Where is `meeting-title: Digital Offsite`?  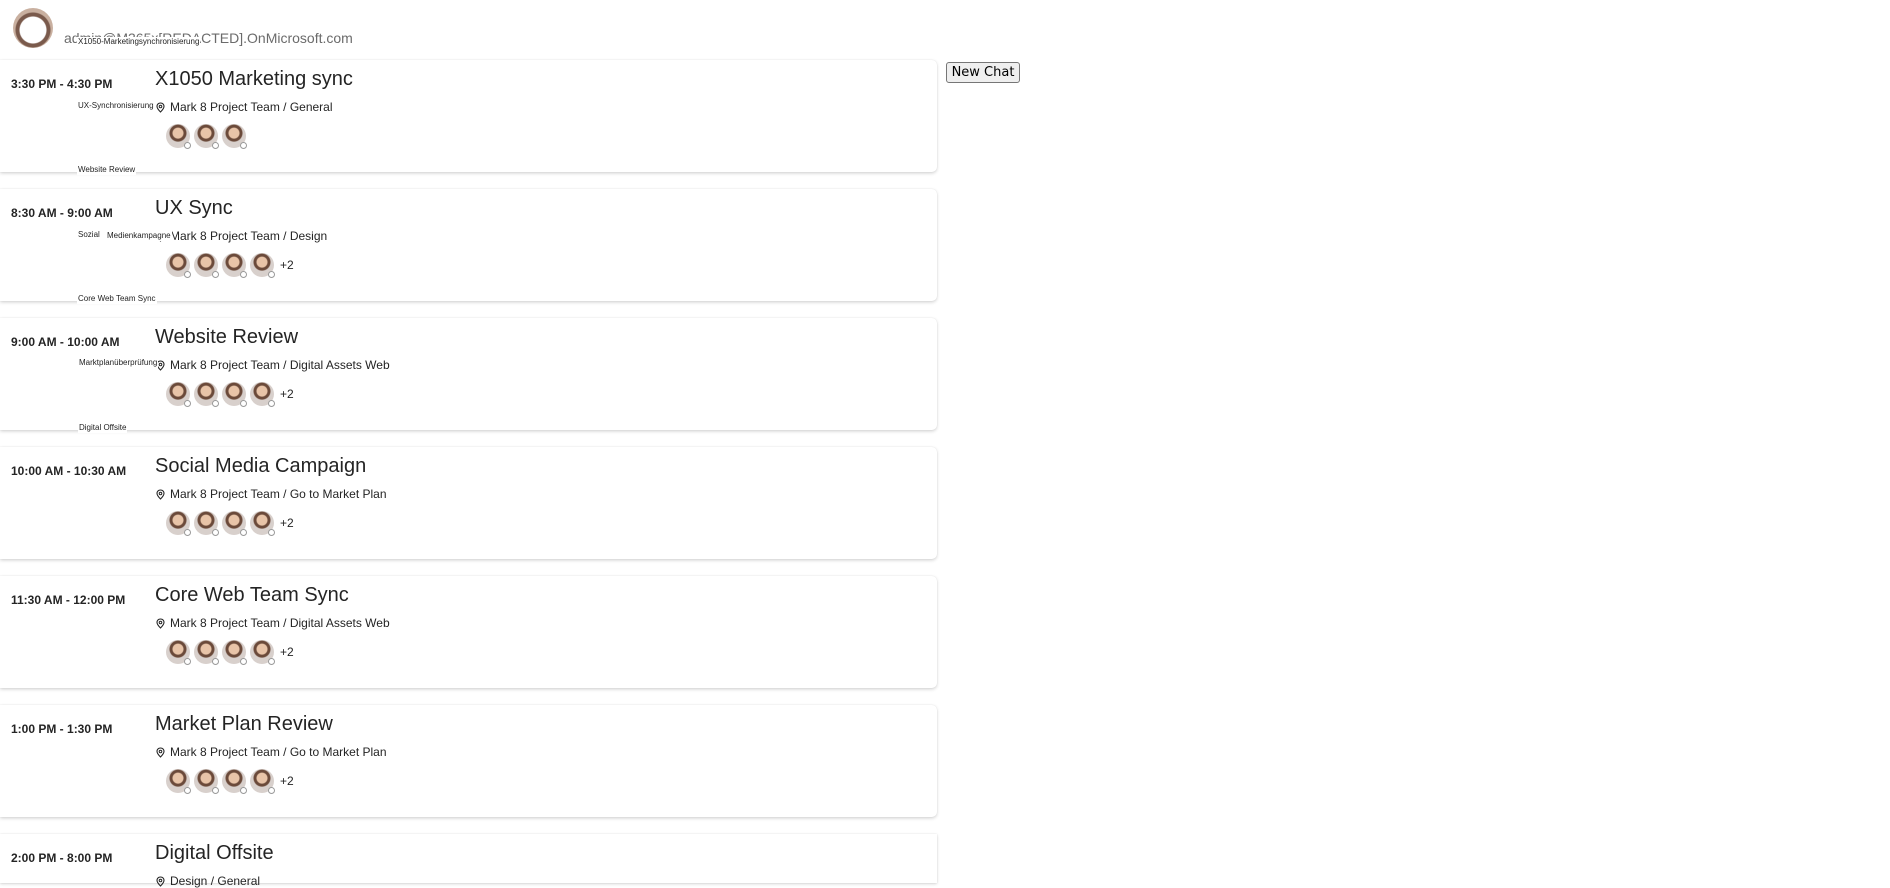
meeting-title: Digital Offsite is located at coordinates (214, 853).